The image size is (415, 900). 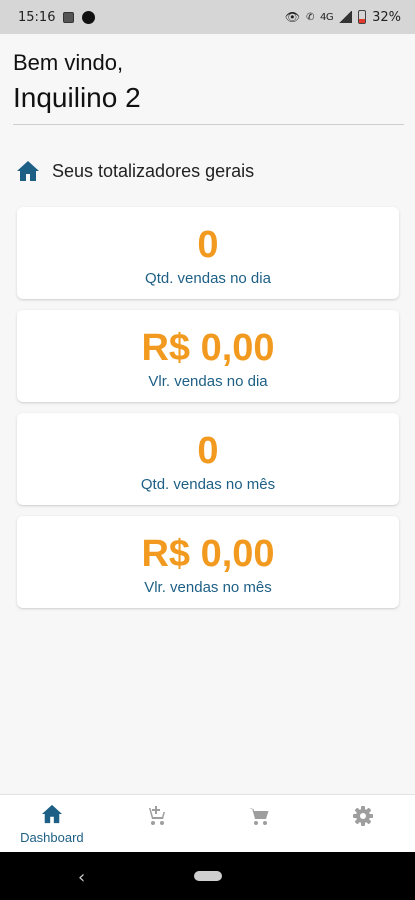 I want to click on bottom-nav: Dashboard, so click(x=207, y=823).